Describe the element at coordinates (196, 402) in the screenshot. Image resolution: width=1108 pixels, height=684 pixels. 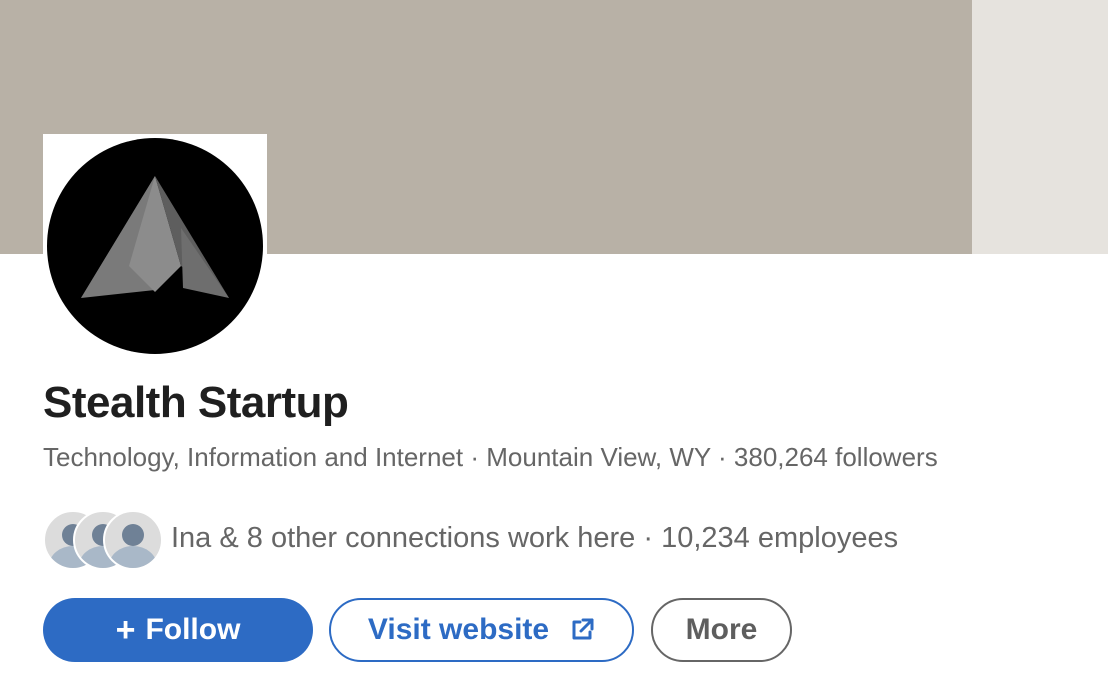
I see `company-name: Stealth Startup` at that location.